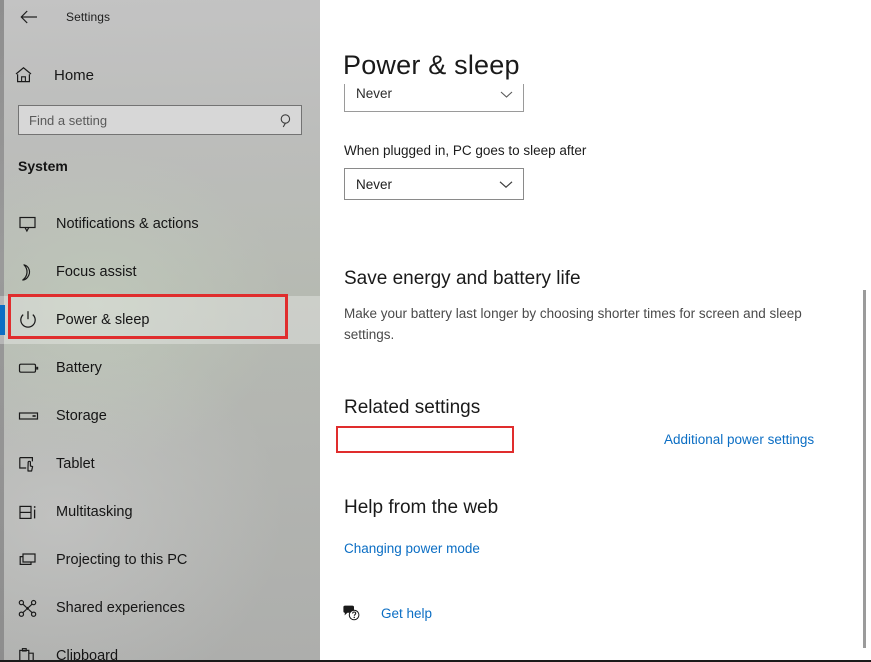 Image resolution: width=871 pixels, height=662 pixels. I want to click on sidebar-item-label: Clipboard, so click(87, 655).